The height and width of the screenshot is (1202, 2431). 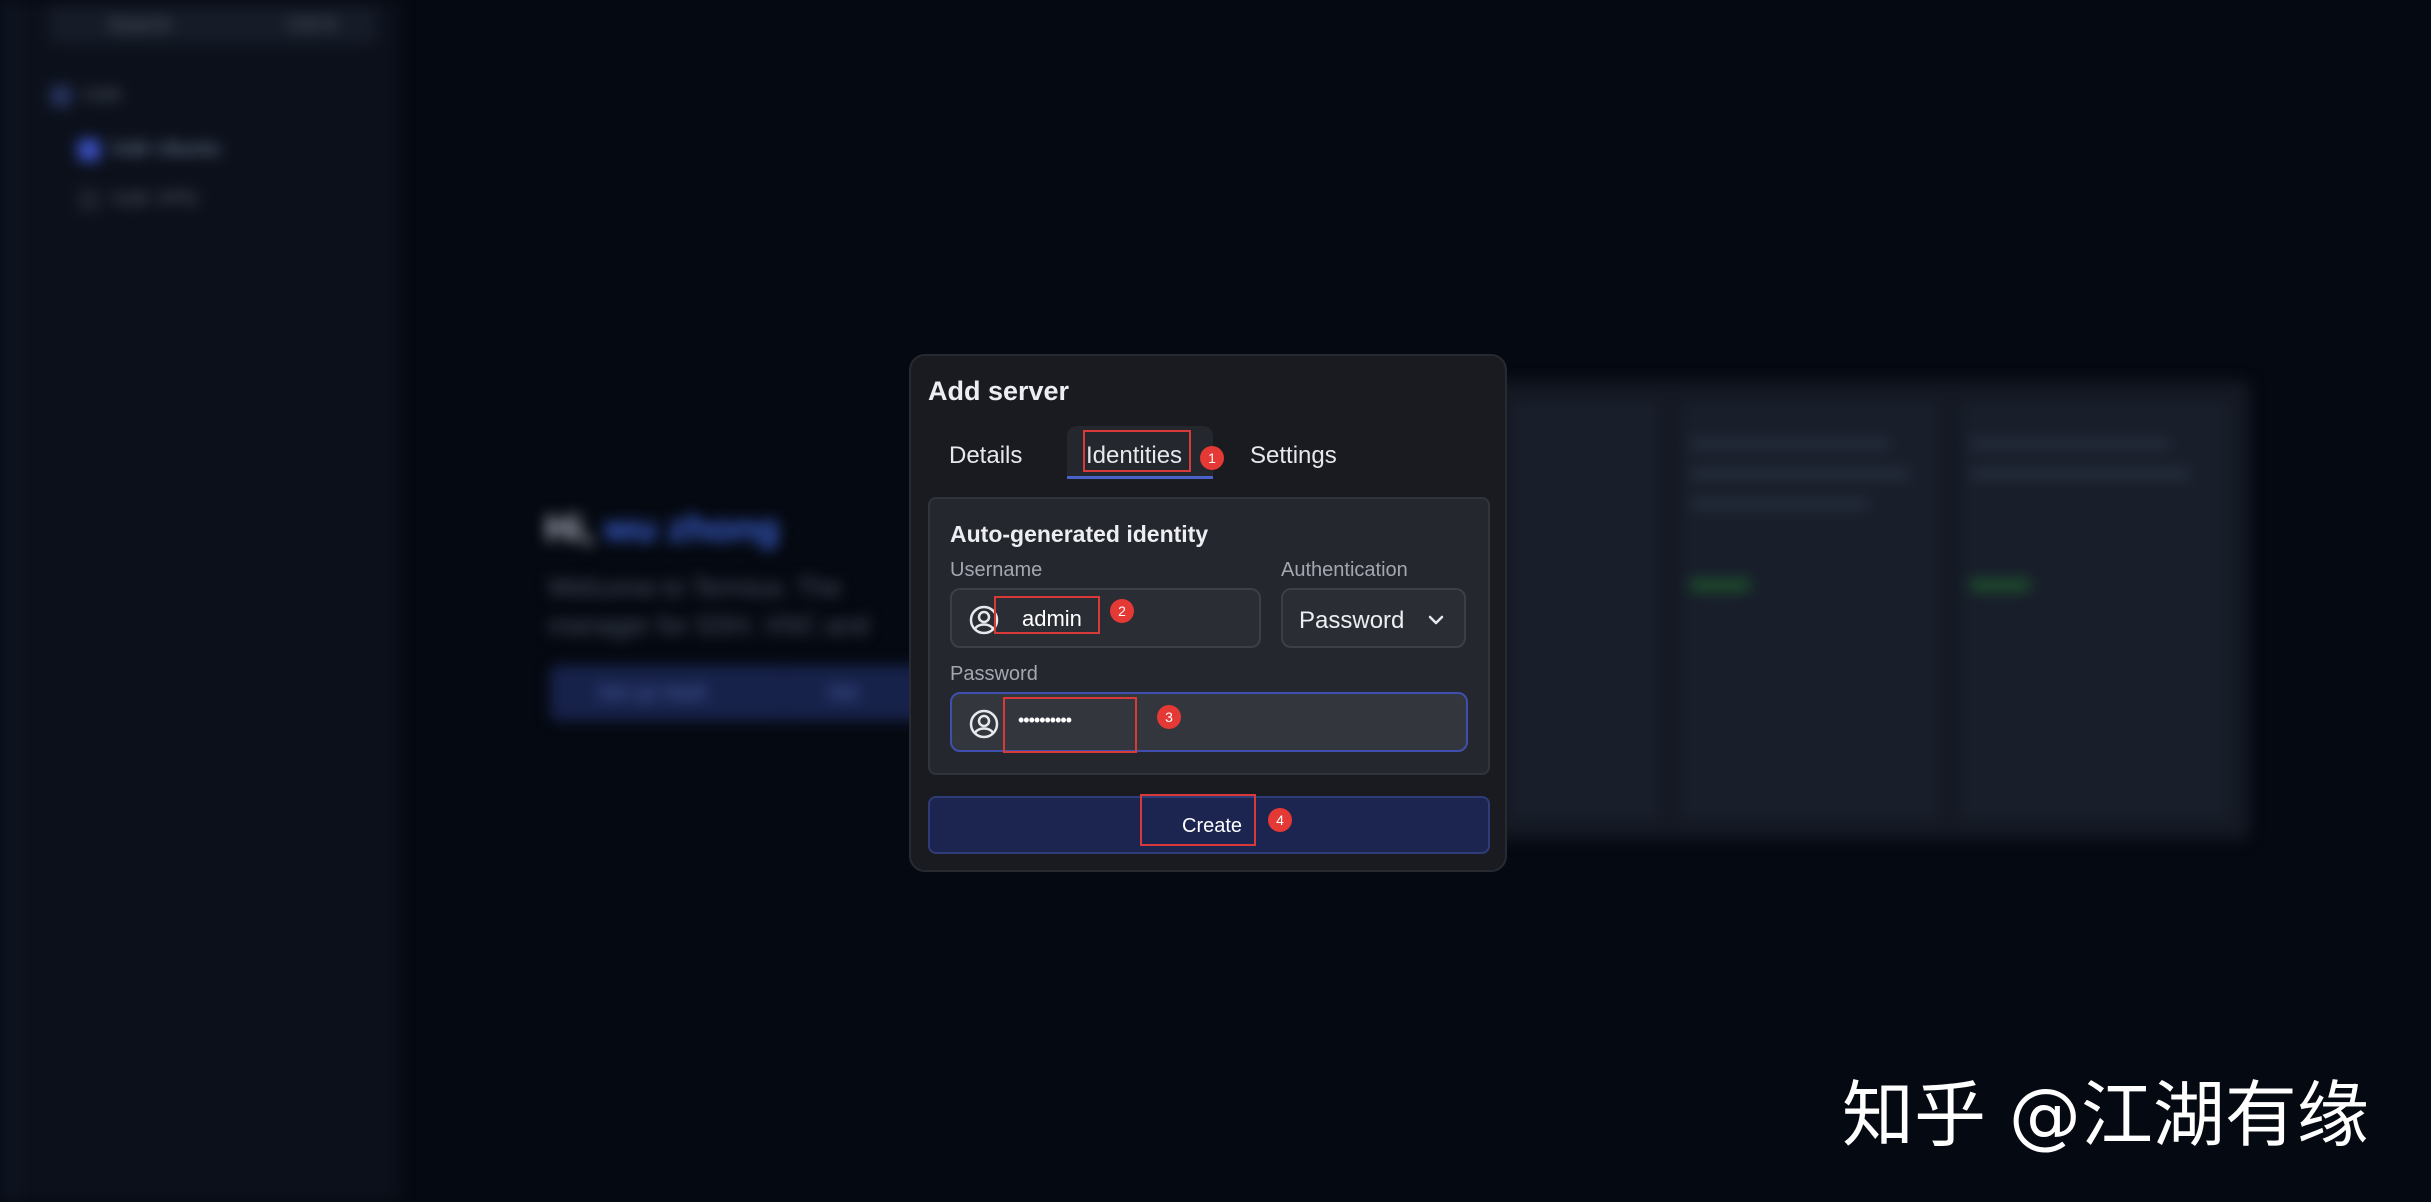 What do you see at coordinates (662, 529) in the screenshot?
I see `bg-greeting: Hi, wu zhong` at bounding box center [662, 529].